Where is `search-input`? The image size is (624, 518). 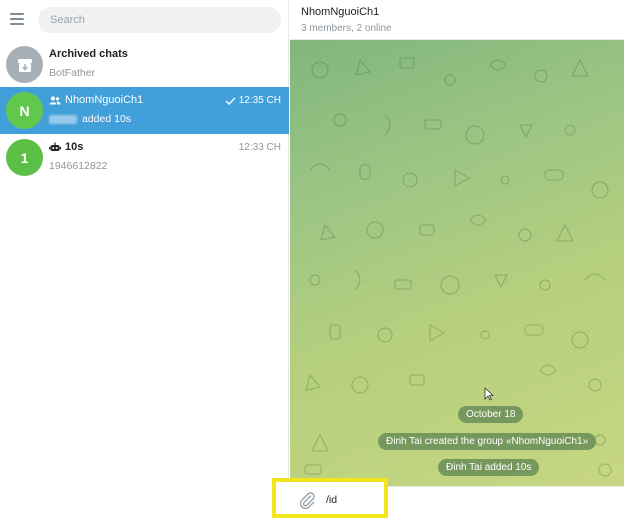 search-input is located at coordinates (159, 20).